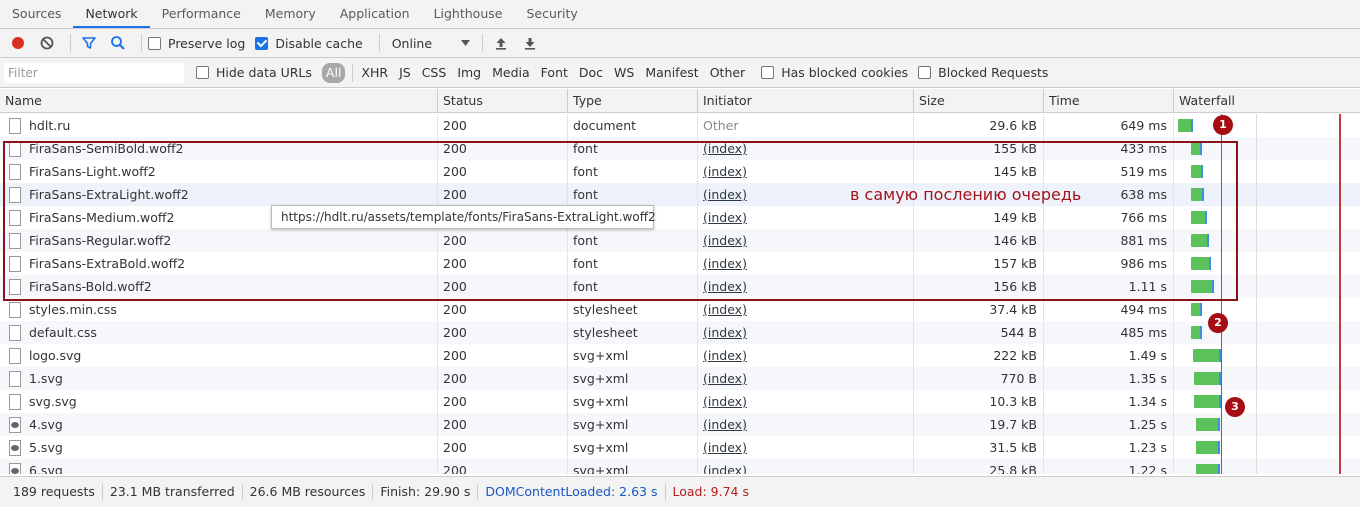  I want to click on has-blocked-cookies-box, so click(768, 72).